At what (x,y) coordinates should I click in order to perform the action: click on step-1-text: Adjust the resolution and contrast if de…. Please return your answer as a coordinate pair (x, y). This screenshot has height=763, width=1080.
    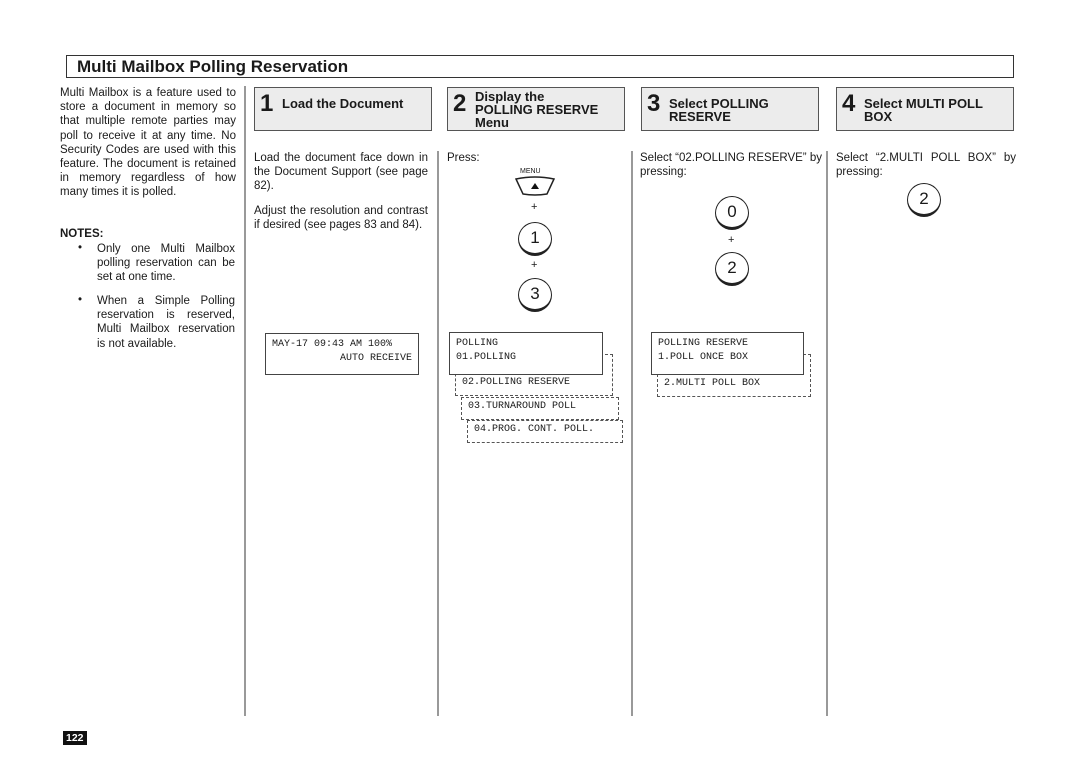
    Looking at the image, I should click on (341, 218).